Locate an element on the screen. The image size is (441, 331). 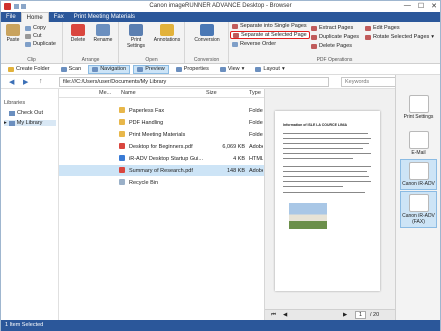
extract-icon is located at coordinates (314, 28).